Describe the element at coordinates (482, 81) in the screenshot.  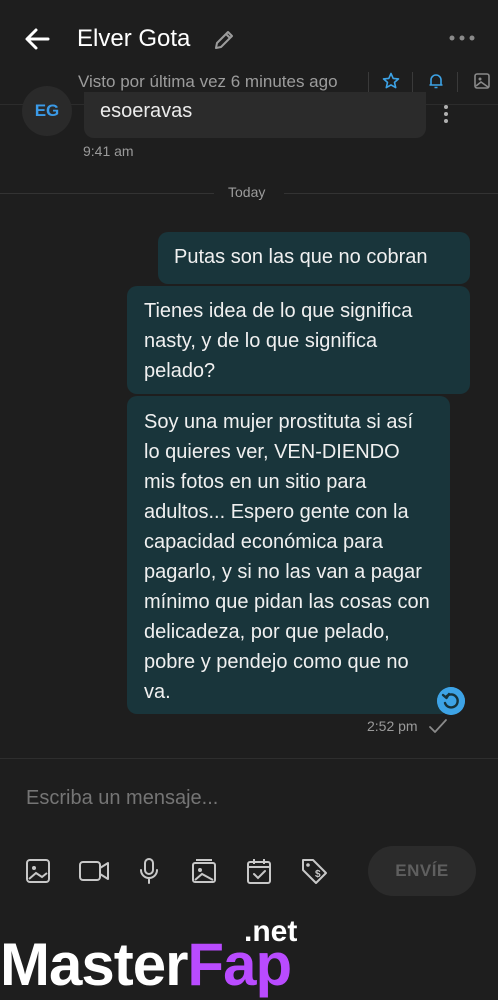
I see `image-icon` at that location.